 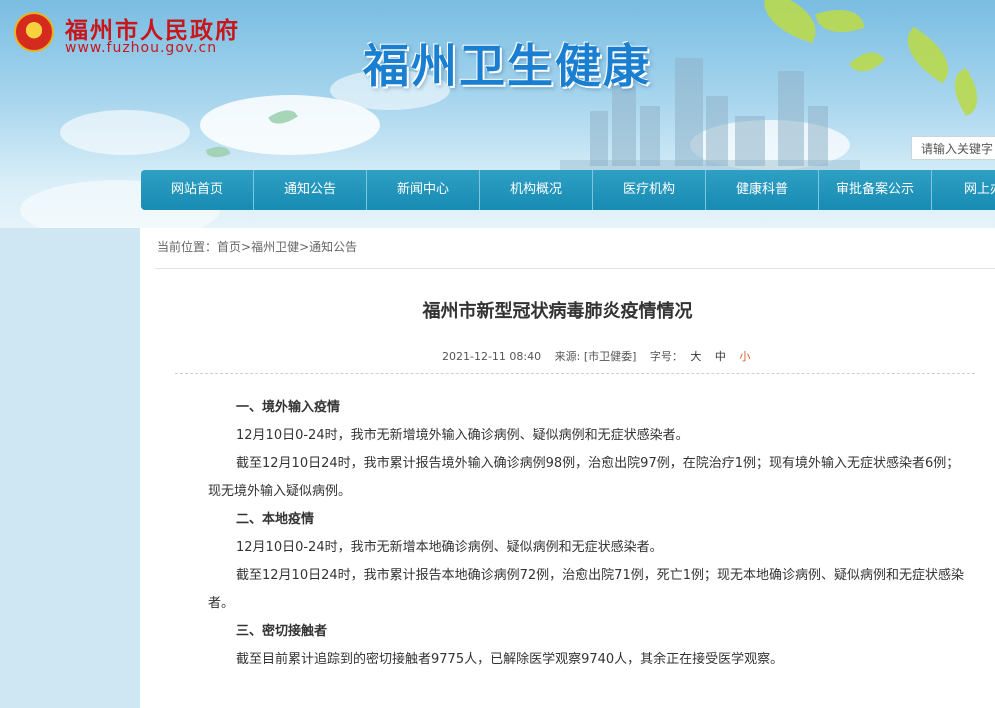 I want to click on paragraph: 12月10日0-24时，我市无新增境外输入确诊病例、疑似病例和无症状感染者。, so click(x=462, y=435).